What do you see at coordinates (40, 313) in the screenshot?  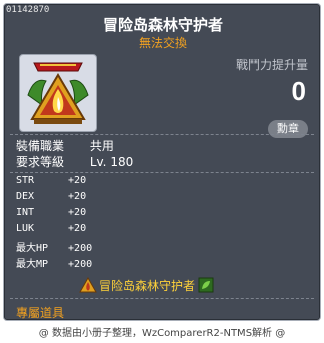 I see `exclusive-item-label: 專屬道具` at bounding box center [40, 313].